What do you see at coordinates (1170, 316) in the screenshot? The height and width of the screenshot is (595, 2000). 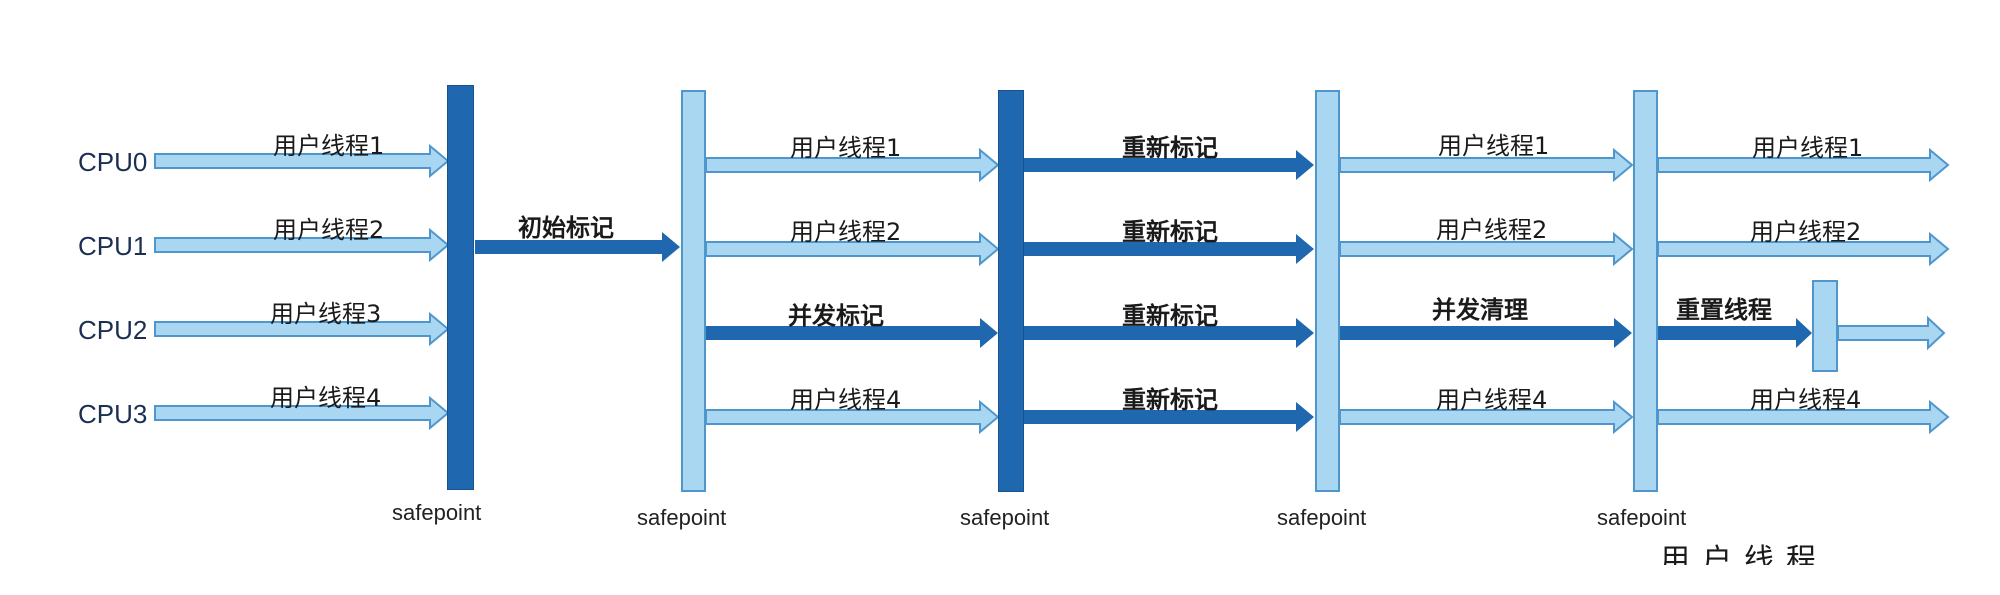 I see `phase4-label-cpu2: 重新标记` at bounding box center [1170, 316].